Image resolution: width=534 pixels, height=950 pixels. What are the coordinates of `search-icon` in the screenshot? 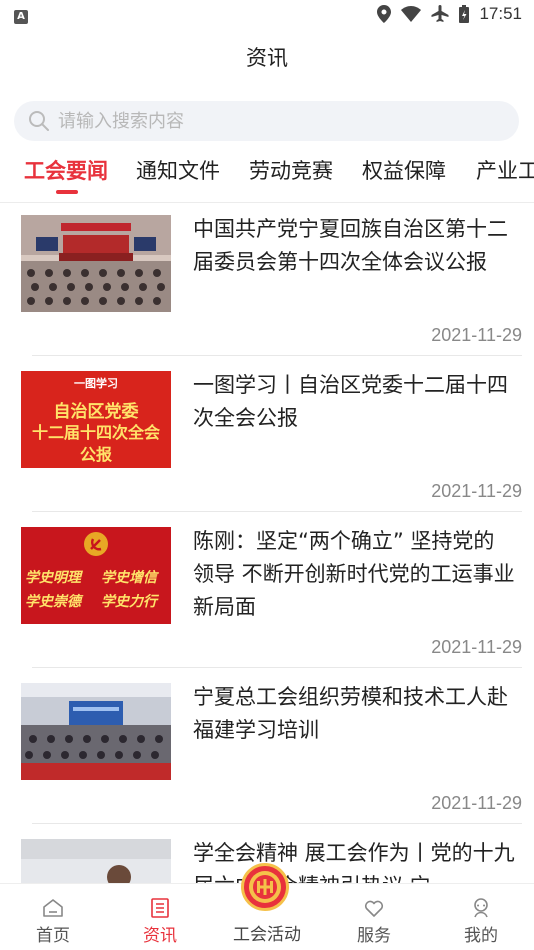 It's located at (39, 121).